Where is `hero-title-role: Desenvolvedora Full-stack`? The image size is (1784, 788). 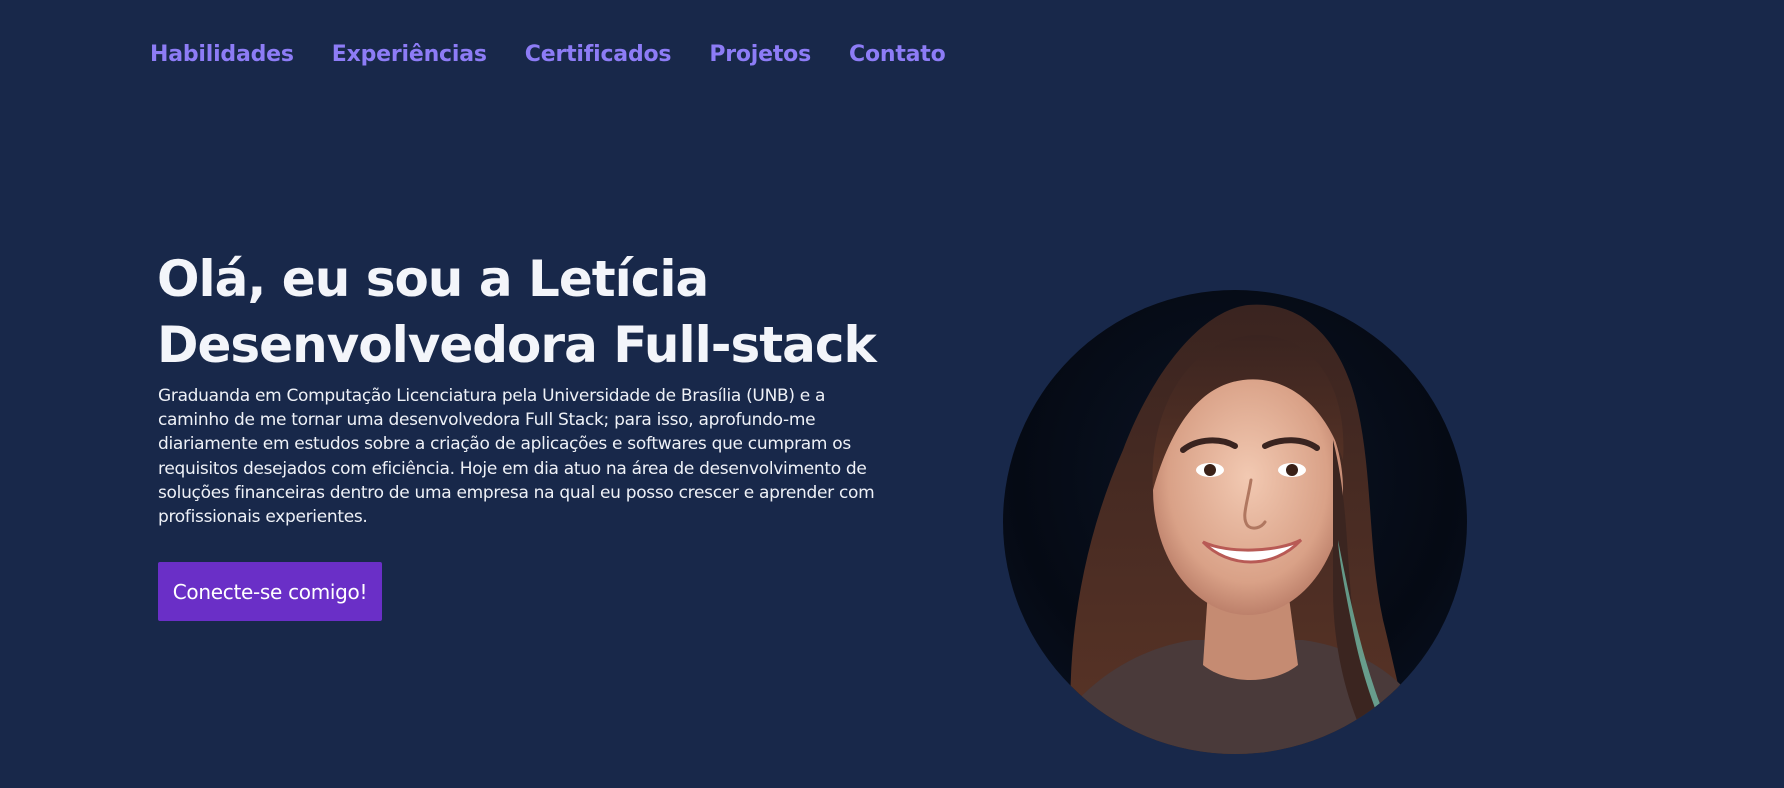 hero-title-role: Desenvolvedora Full-stack is located at coordinates (517, 345).